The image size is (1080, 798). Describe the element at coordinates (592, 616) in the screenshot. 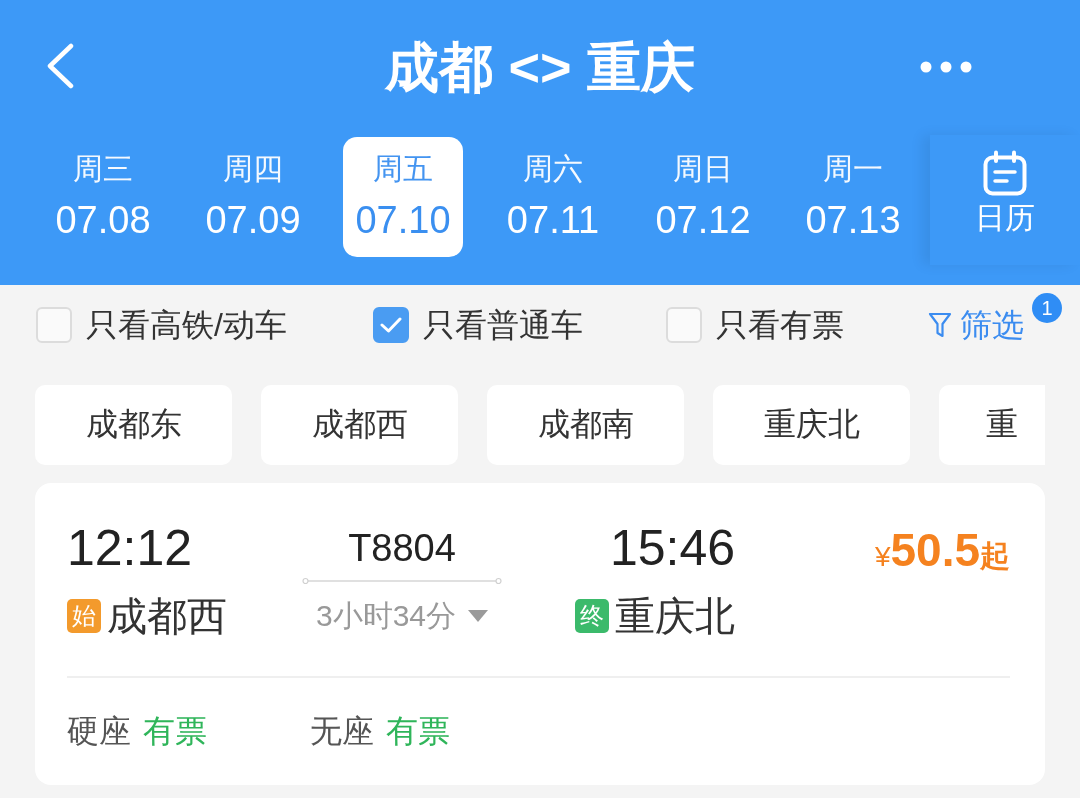

I see `end-badge: 终` at that location.